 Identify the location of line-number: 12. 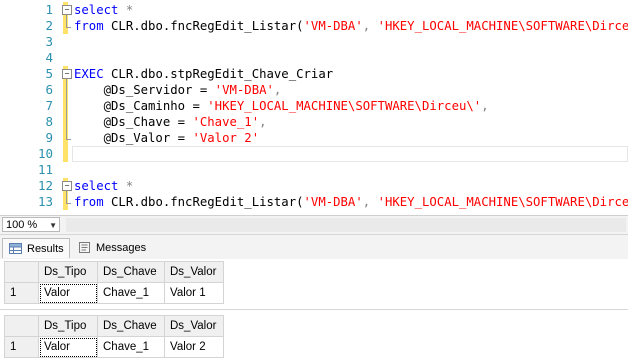
(45, 185).